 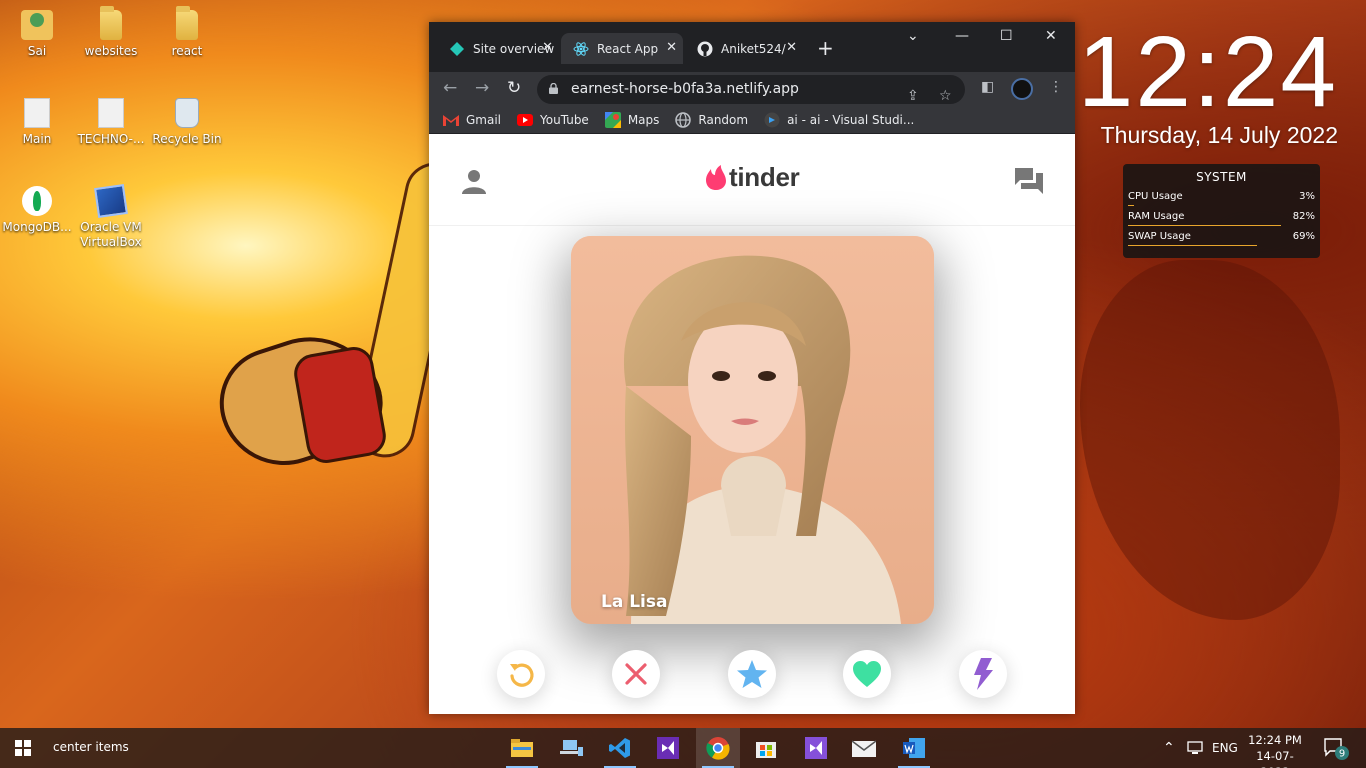 What do you see at coordinates (716, 177) in the screenshot?
I see `flame-icon` at bounding box center [716, 177].